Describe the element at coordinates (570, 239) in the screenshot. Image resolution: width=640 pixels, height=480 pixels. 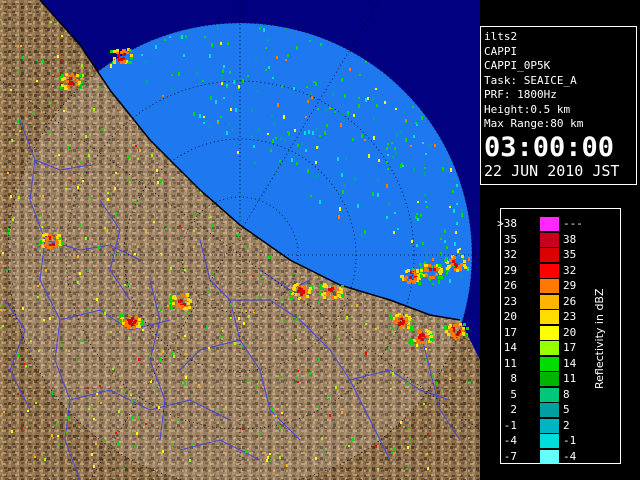
I see `legend-high-value: 38` at that location.